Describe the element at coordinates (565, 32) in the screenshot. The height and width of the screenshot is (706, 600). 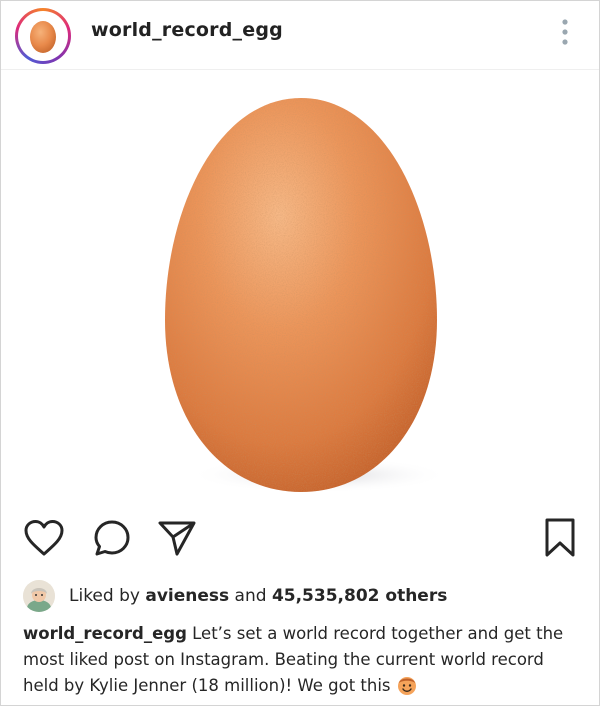
I see `more-options-icon` at that location.